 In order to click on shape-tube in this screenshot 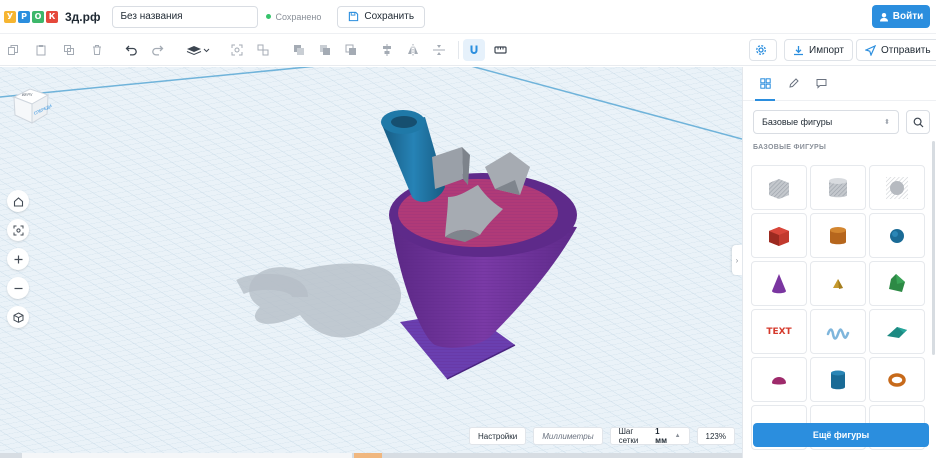, I will do `click(838, 379)`.